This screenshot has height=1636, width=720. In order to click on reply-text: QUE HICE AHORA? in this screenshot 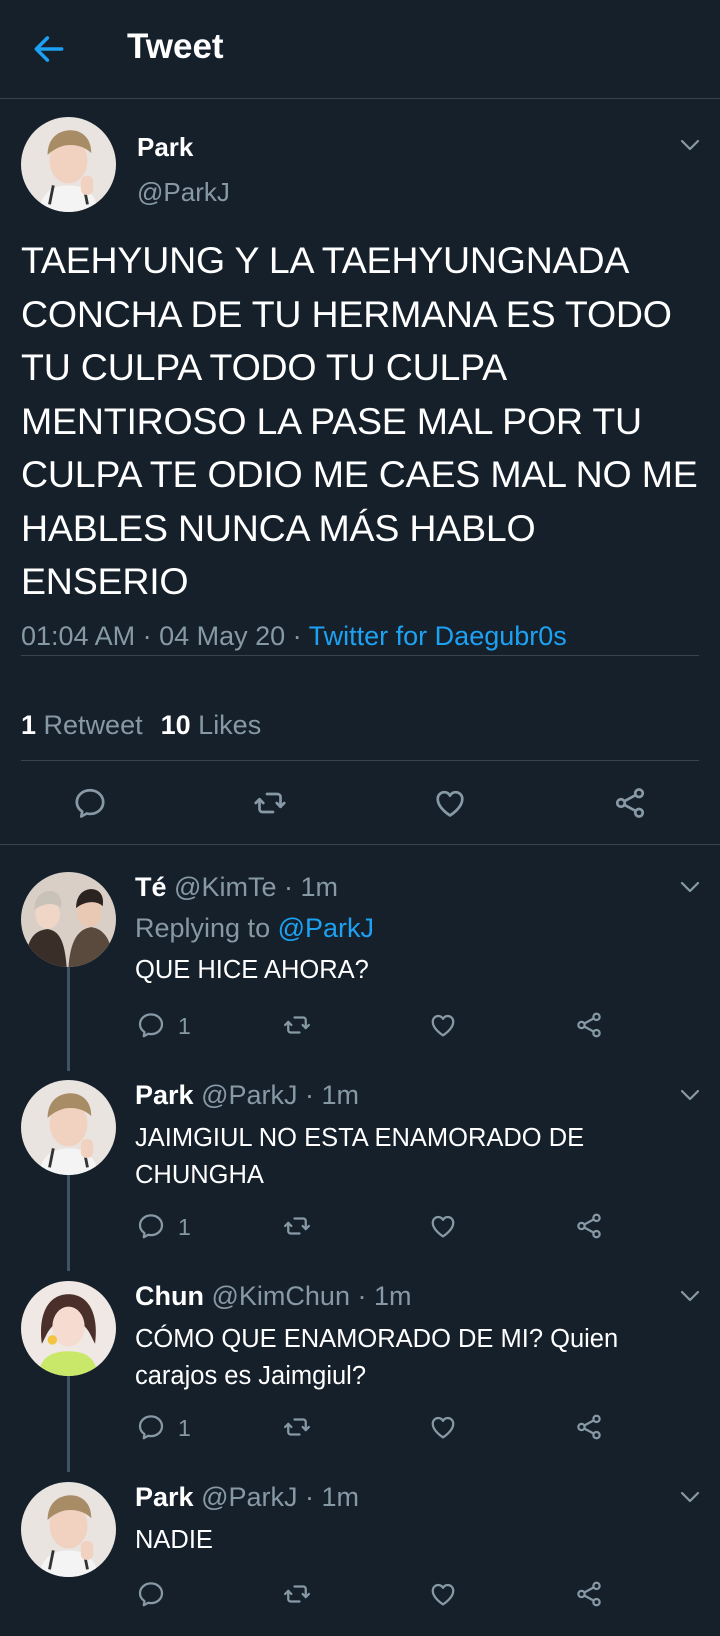, I will do `click(252, 970)`.